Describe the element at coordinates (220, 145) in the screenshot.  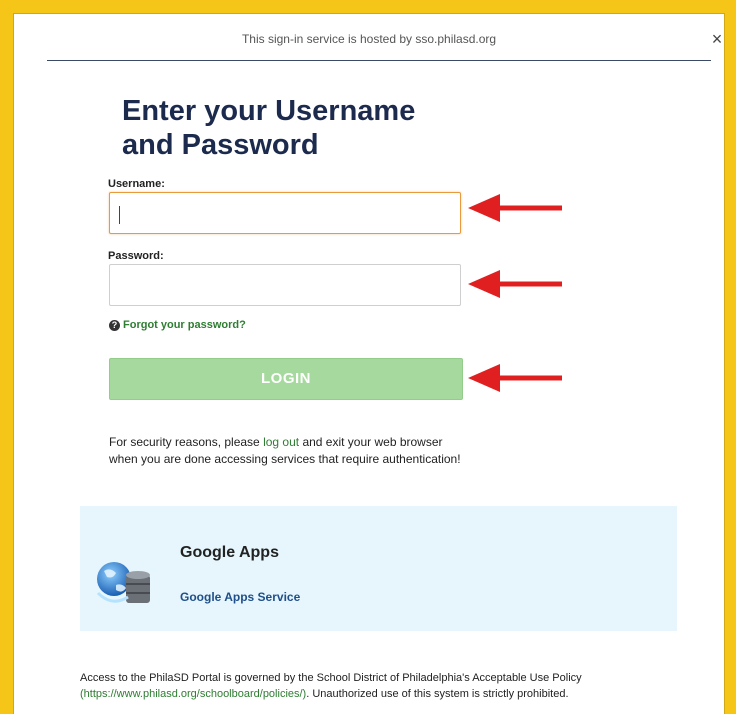
I see `page-title-line-2: and Password` at that location.